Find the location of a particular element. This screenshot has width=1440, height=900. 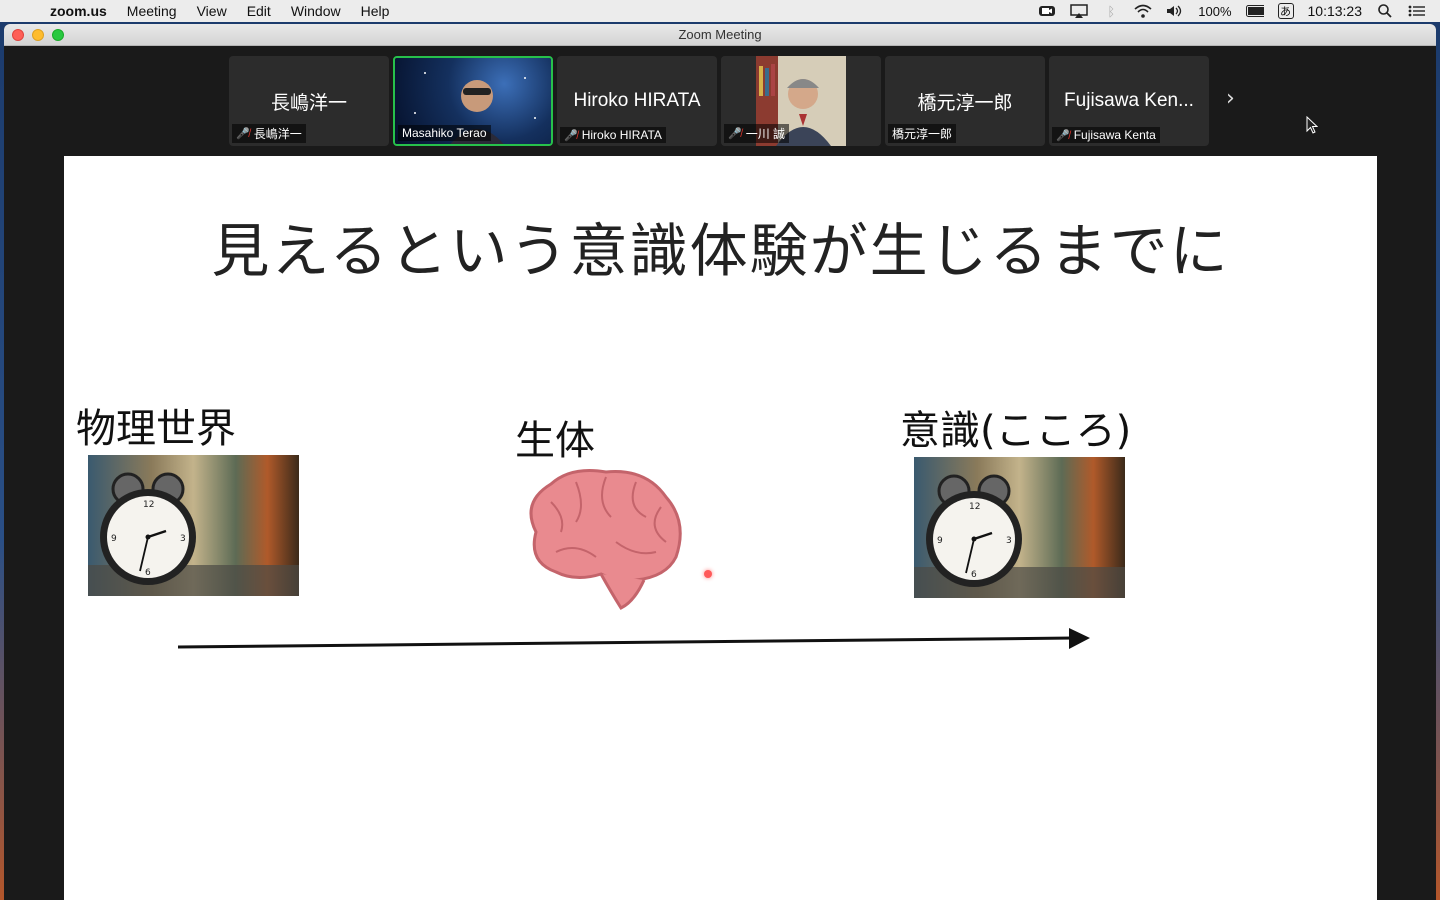

participant-tile: 長嶋洋一 🎤̸ 長嶋洋一 is located at coordinates (309, 101).